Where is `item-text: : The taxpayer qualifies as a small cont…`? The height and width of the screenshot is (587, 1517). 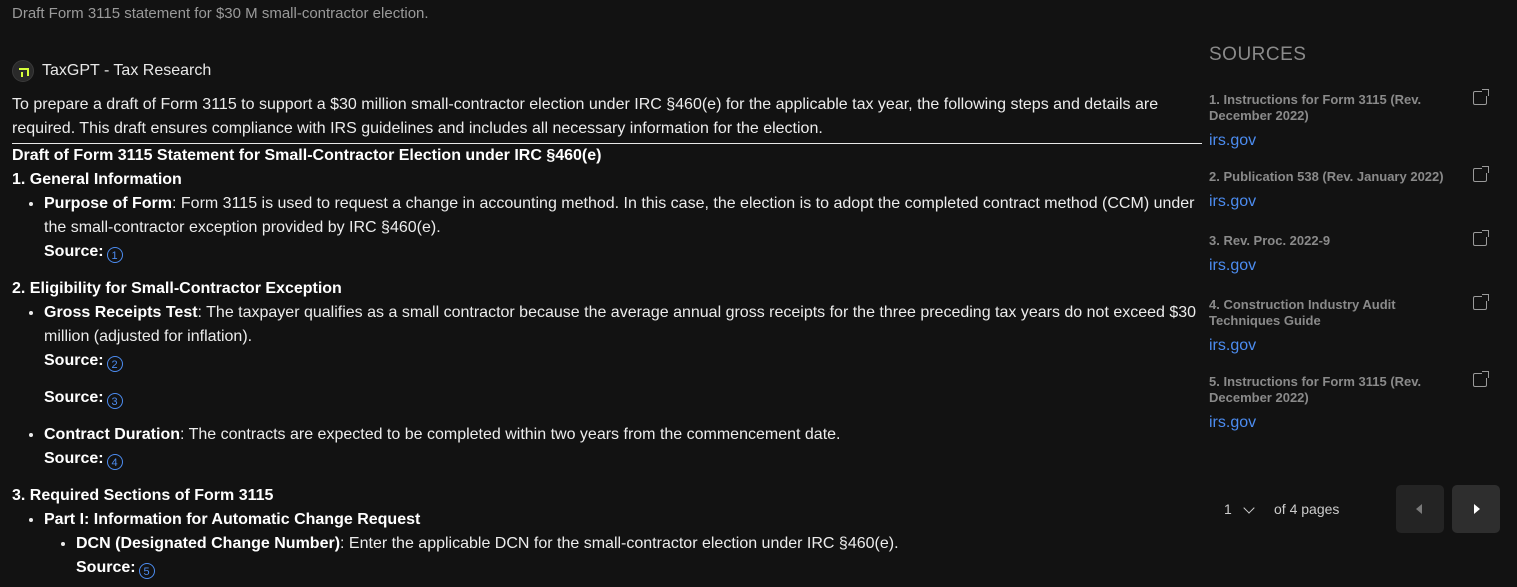 item-text: : The taxpayer qualifies as a small cont… is located at coordinates (620, 324).